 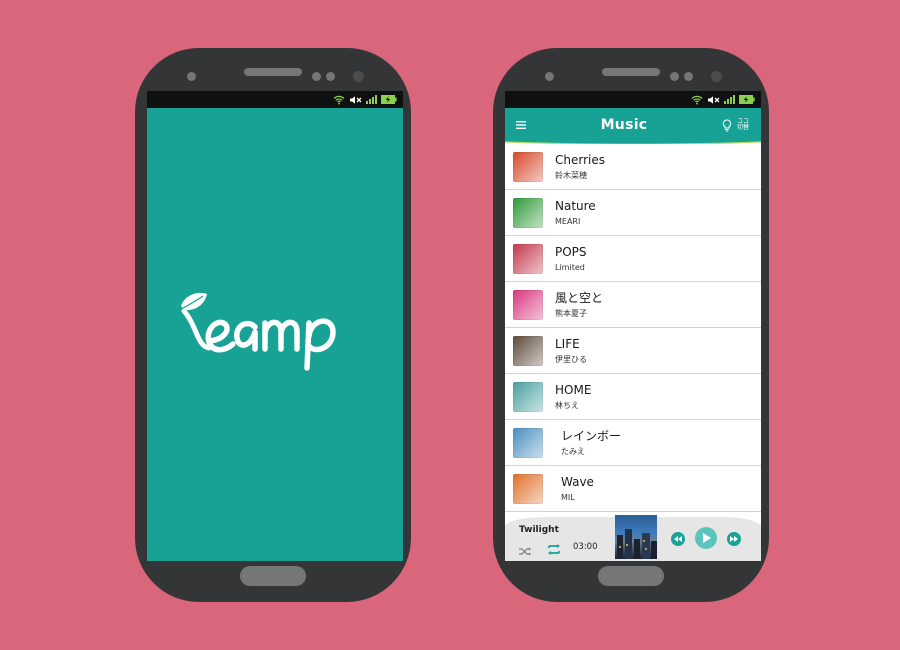 I want to click on track-title: Nature, so click(x=575, y=205).